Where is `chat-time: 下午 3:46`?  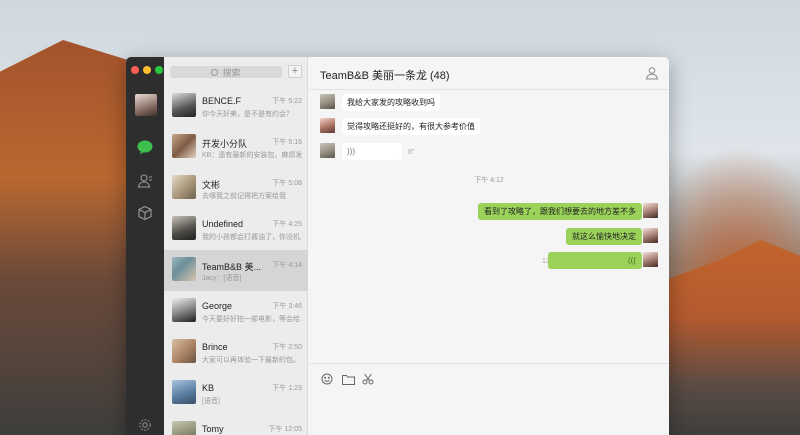
chat-time: 下午 3:46 is located at coordinates (287, 306).